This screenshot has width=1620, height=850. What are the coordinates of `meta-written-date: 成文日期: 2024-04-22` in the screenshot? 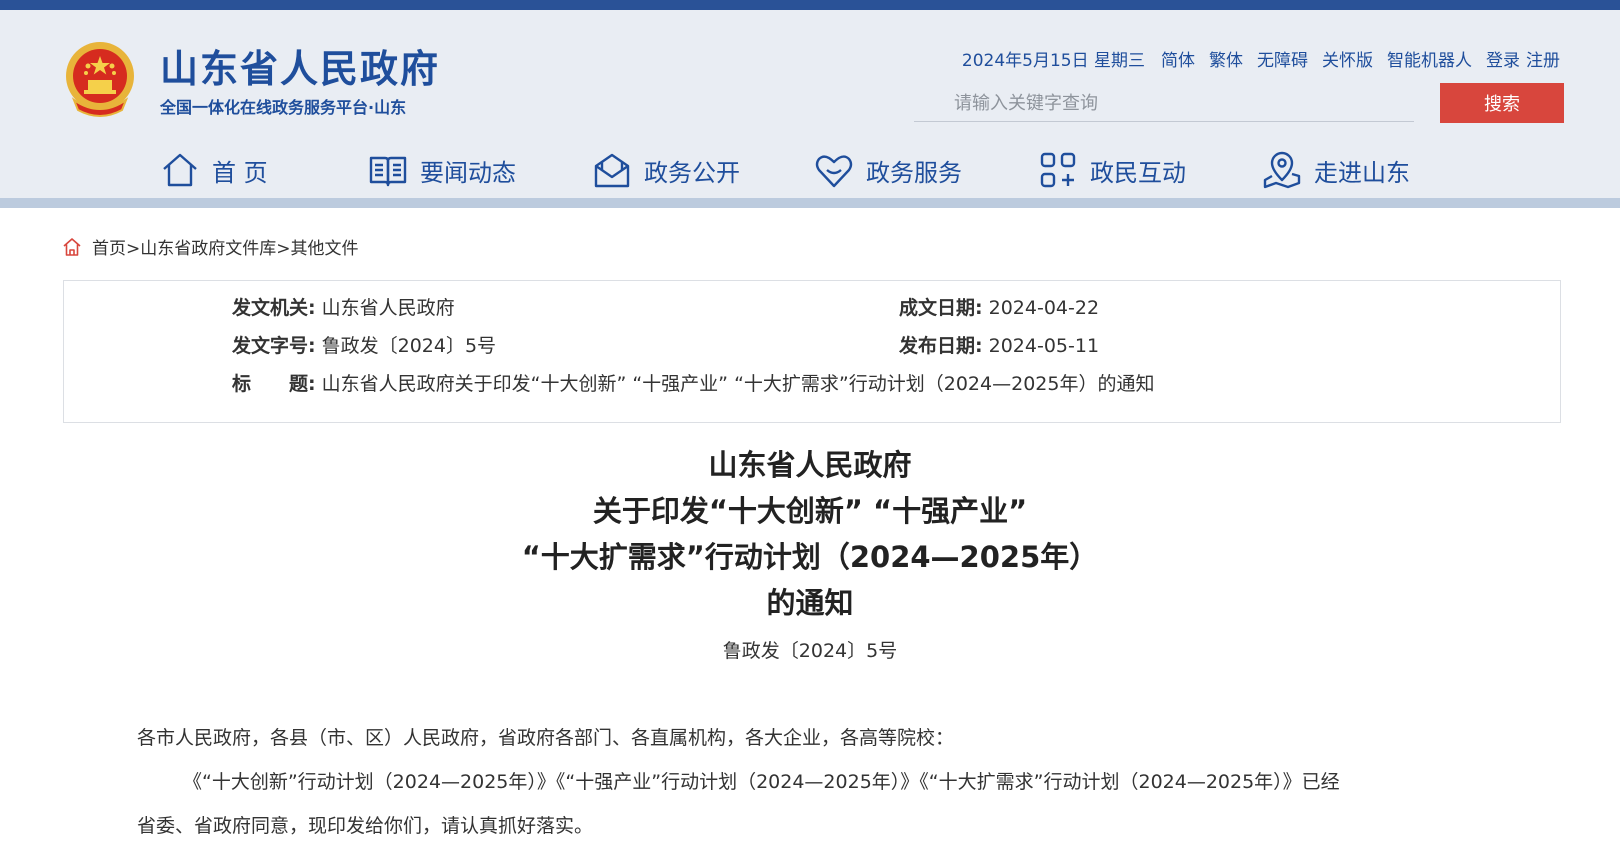 It's located at (999, 306).